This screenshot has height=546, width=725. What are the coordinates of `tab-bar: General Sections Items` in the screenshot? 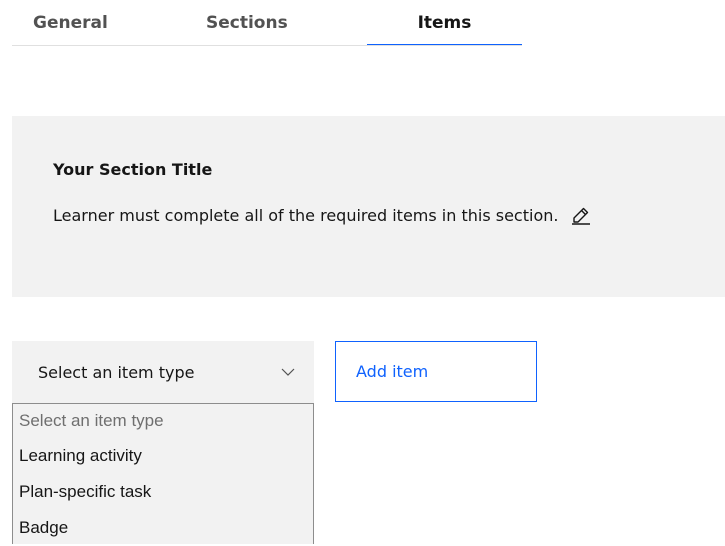 It's located at (267, 23).